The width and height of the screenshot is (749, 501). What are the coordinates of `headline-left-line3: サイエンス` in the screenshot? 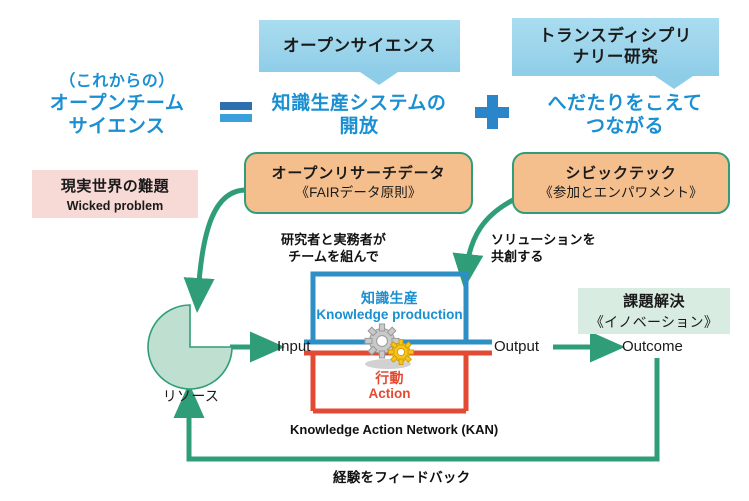 It's located at (117, 126).